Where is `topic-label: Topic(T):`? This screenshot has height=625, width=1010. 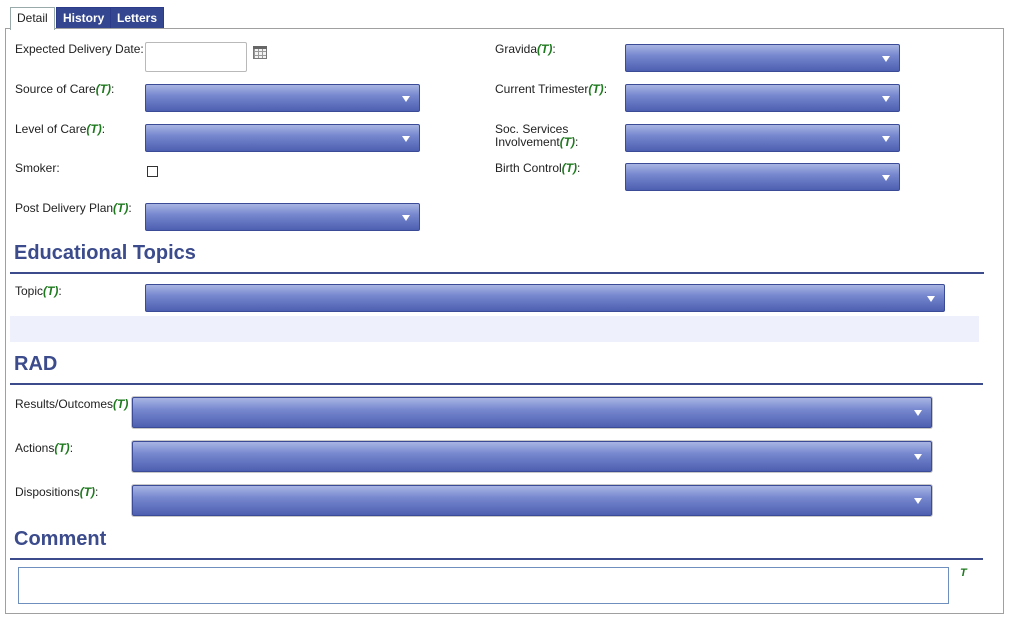 topic-label: Topic(T): is located at coordinates (38, 291).